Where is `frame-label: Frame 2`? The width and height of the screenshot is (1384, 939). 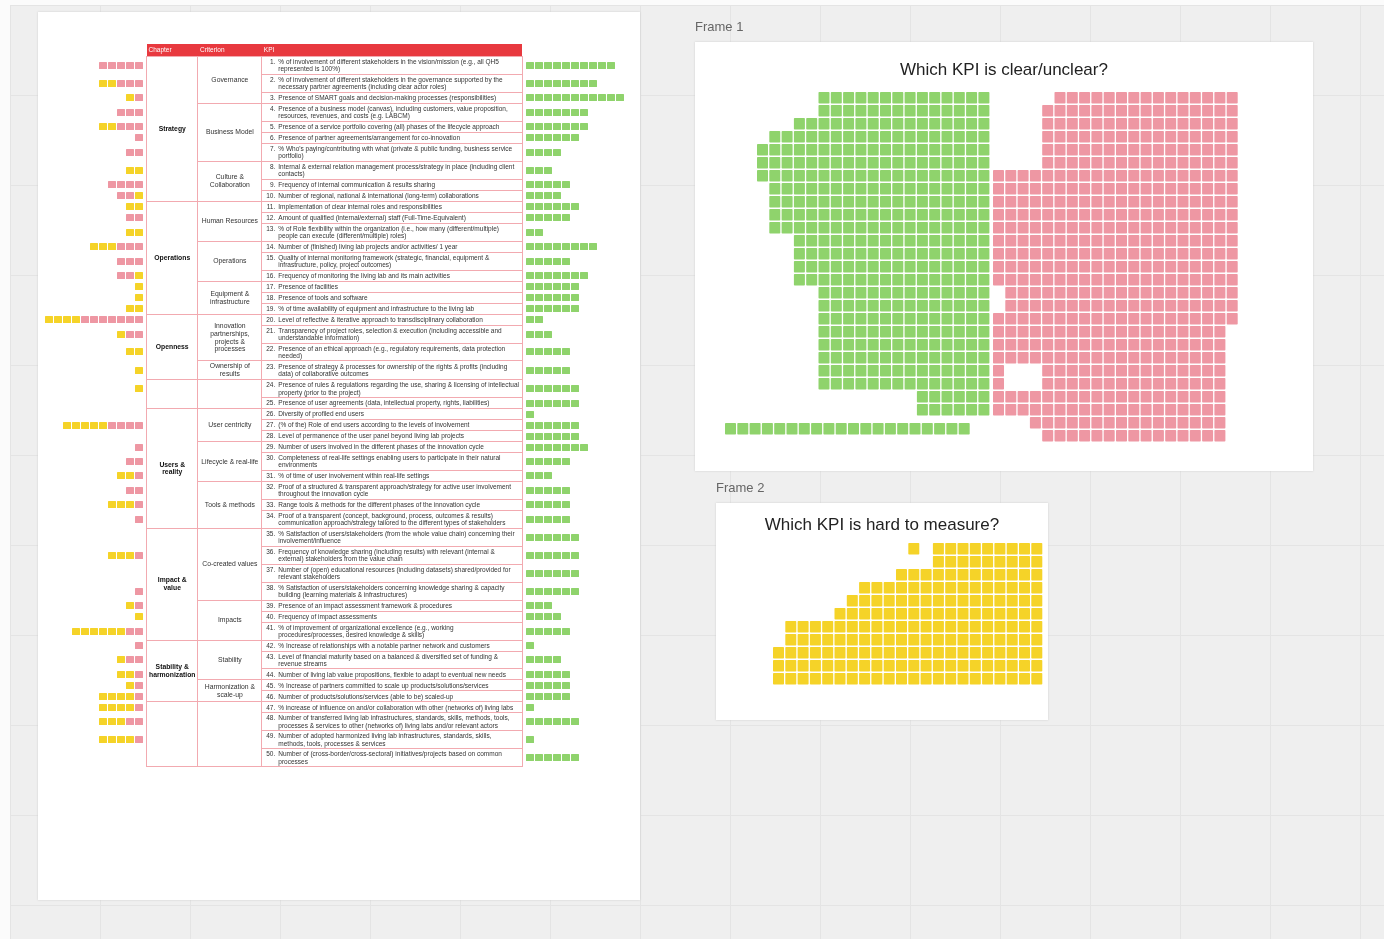 frame-label: Frame 2 is located at coordinates (740, 487).